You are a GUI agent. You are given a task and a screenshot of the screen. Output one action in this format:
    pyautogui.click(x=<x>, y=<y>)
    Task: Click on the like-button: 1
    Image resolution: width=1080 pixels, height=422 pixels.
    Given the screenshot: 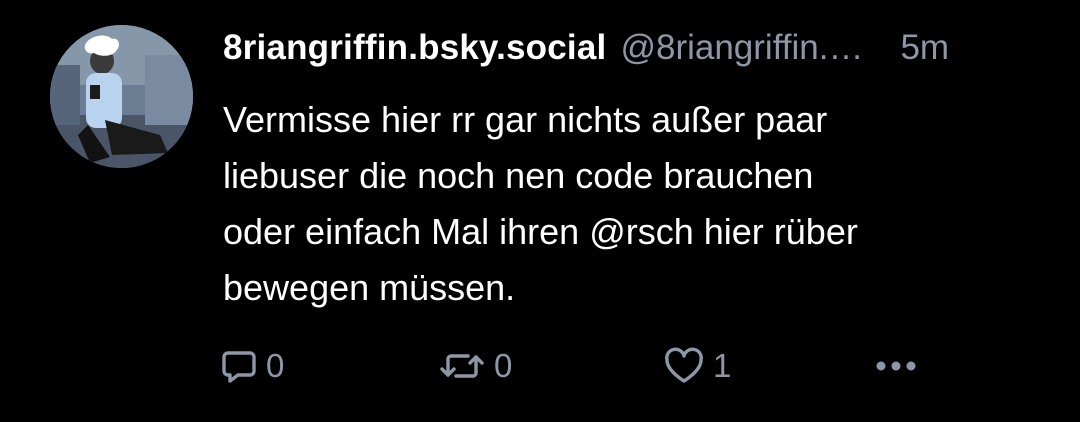 What is the action you would take?
    pyautogui.click(x=697, y=366)
    